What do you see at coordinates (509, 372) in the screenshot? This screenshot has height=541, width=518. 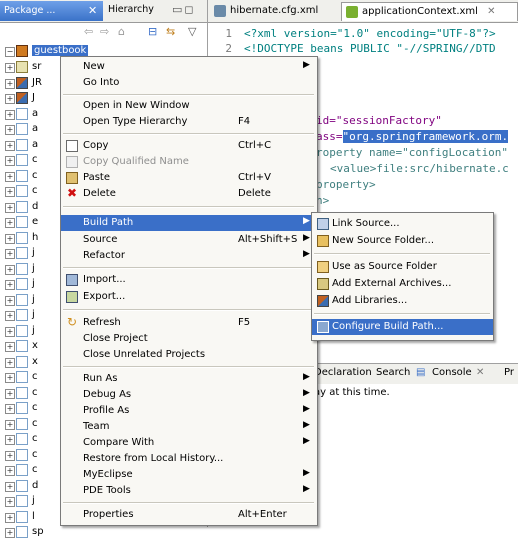 I see `tab-problems: Pr` at bounding box center [509, 372].